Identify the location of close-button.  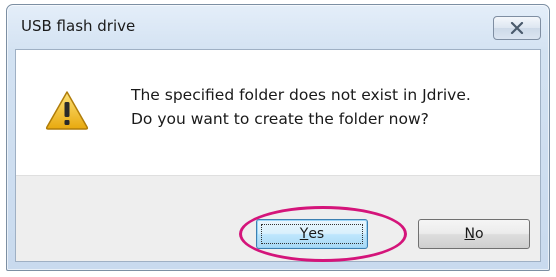
(517, 28).